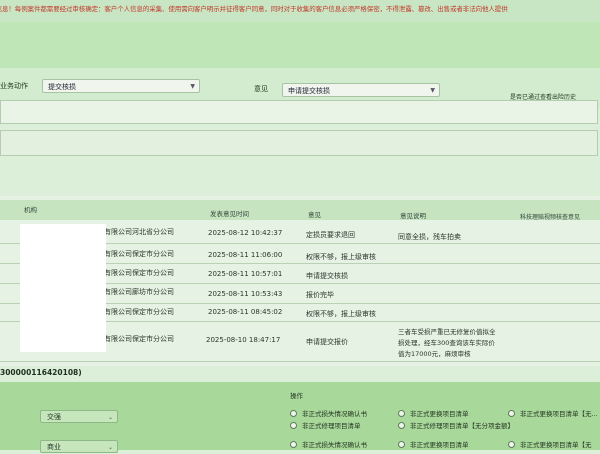 The width and height of the screenshot is (600, 454). What do you see at coordinates (327, 276) in the screenshot?
I see `row-opinion: 申请提交核损` at bounding box center [327, 276].